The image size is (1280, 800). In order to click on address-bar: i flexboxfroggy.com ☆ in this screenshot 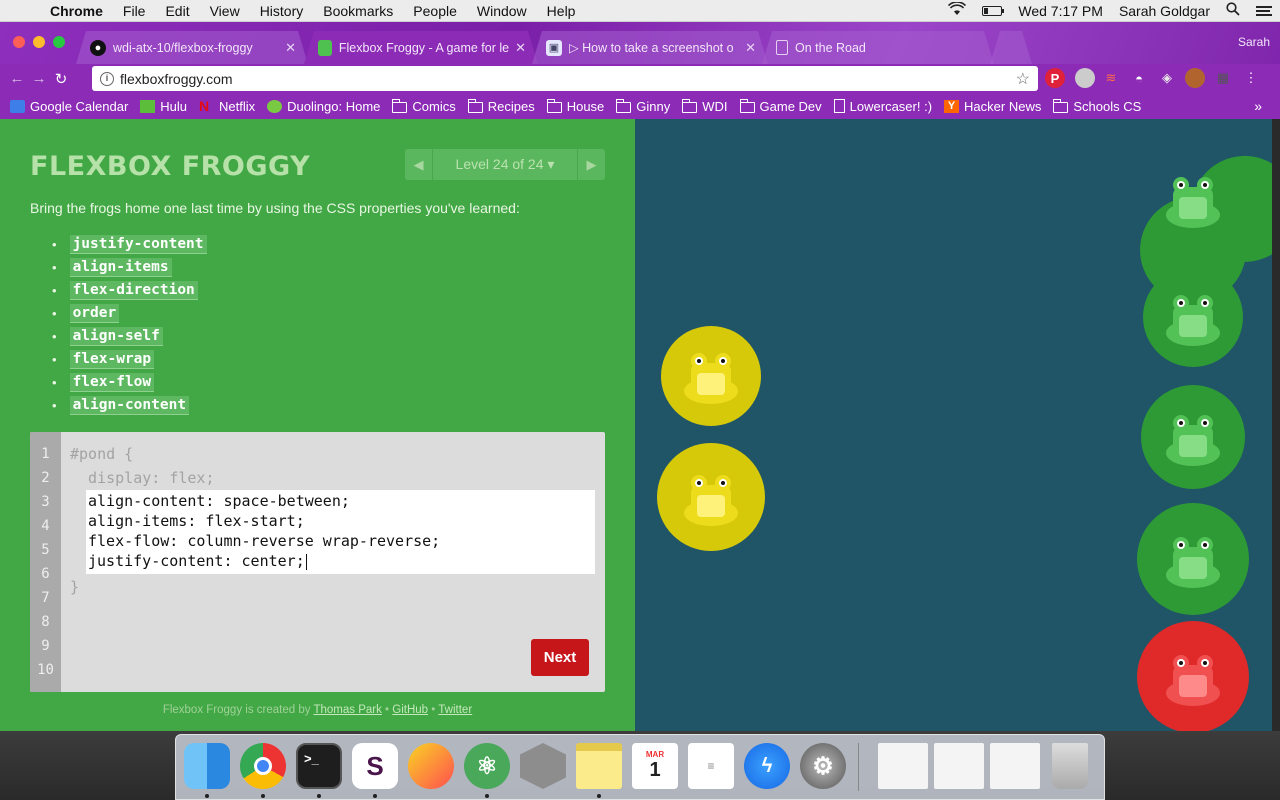, I will do `click(565, 78)`.